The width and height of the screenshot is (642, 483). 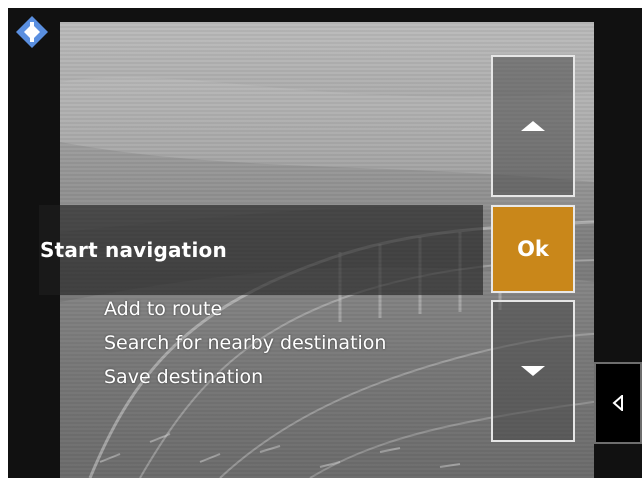 I want to click on menu-item-add-to-route: Add to route, so click(x=163, y=309).